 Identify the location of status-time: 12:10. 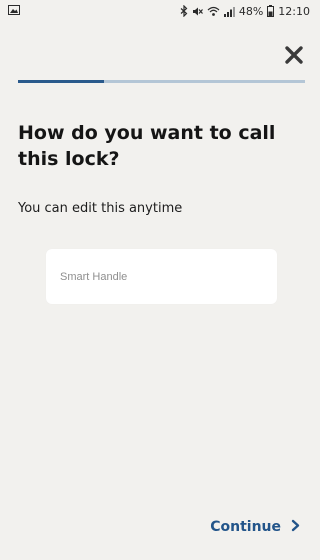
(294, 11).